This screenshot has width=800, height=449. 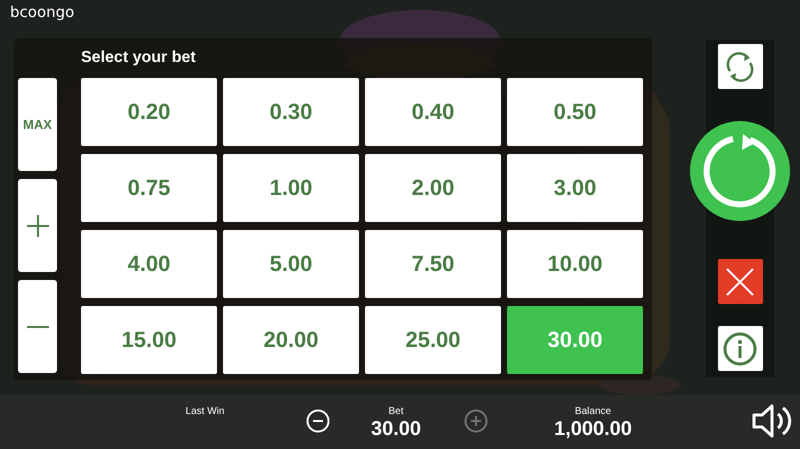 What do you see at coordinates (291, 340) in the screenshot?
I see `bet-option: 20.00` at bounding box center [291, 340].